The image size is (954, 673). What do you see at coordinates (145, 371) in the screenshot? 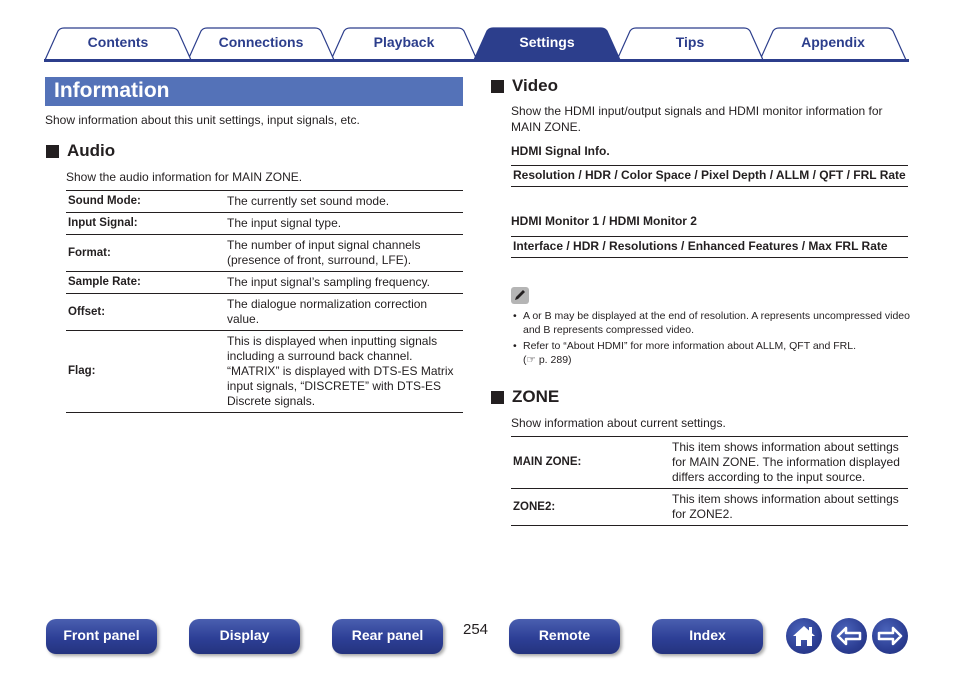
I see `row-key: Flag:` at bounding box center [145, 371].